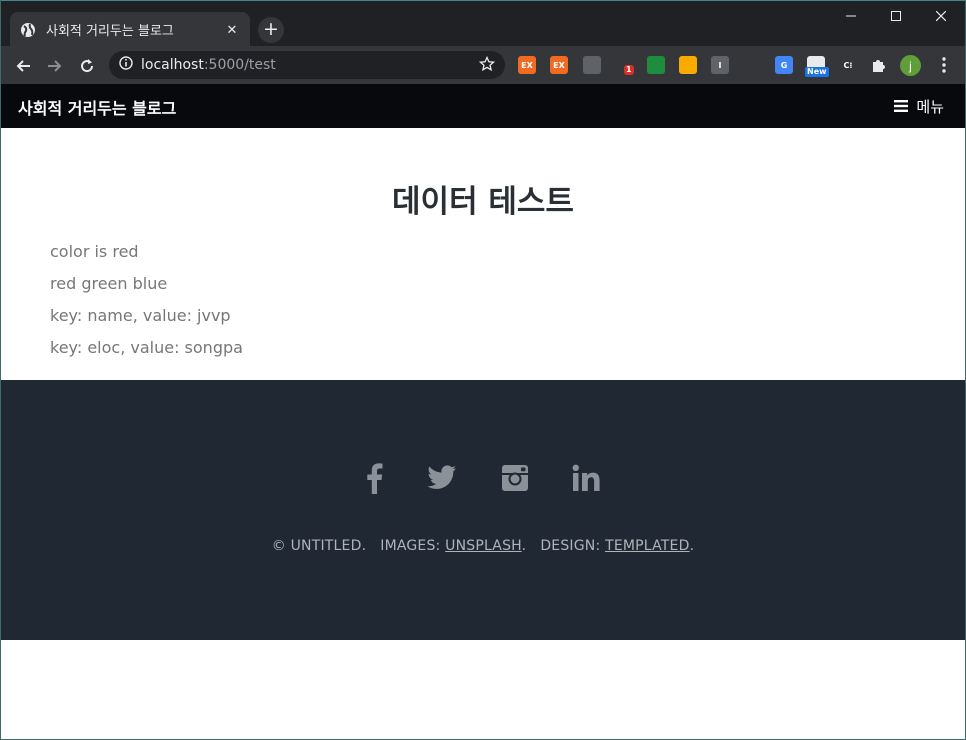  I want to click on data-line-loc: key: eloc, value: songpa, so click(146, 347).